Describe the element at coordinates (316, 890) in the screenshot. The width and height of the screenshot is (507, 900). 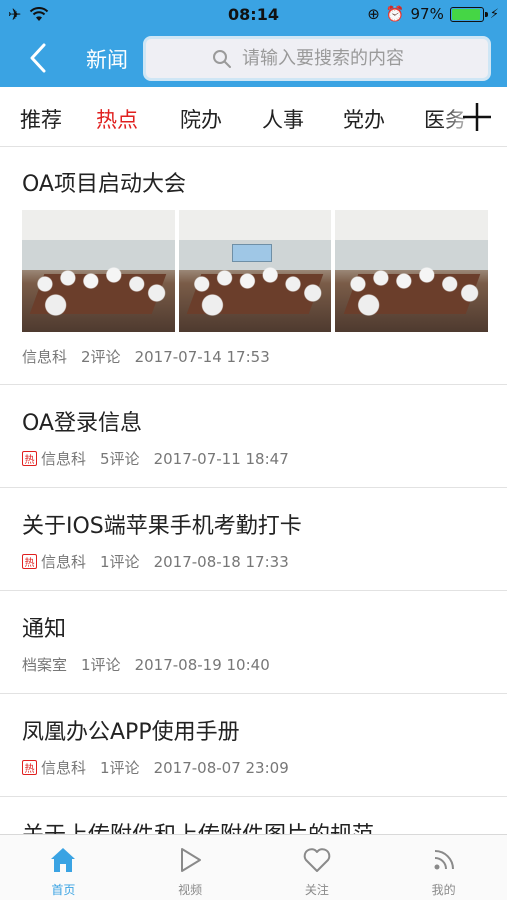
I see `tabbar-label: 关注` at that location.